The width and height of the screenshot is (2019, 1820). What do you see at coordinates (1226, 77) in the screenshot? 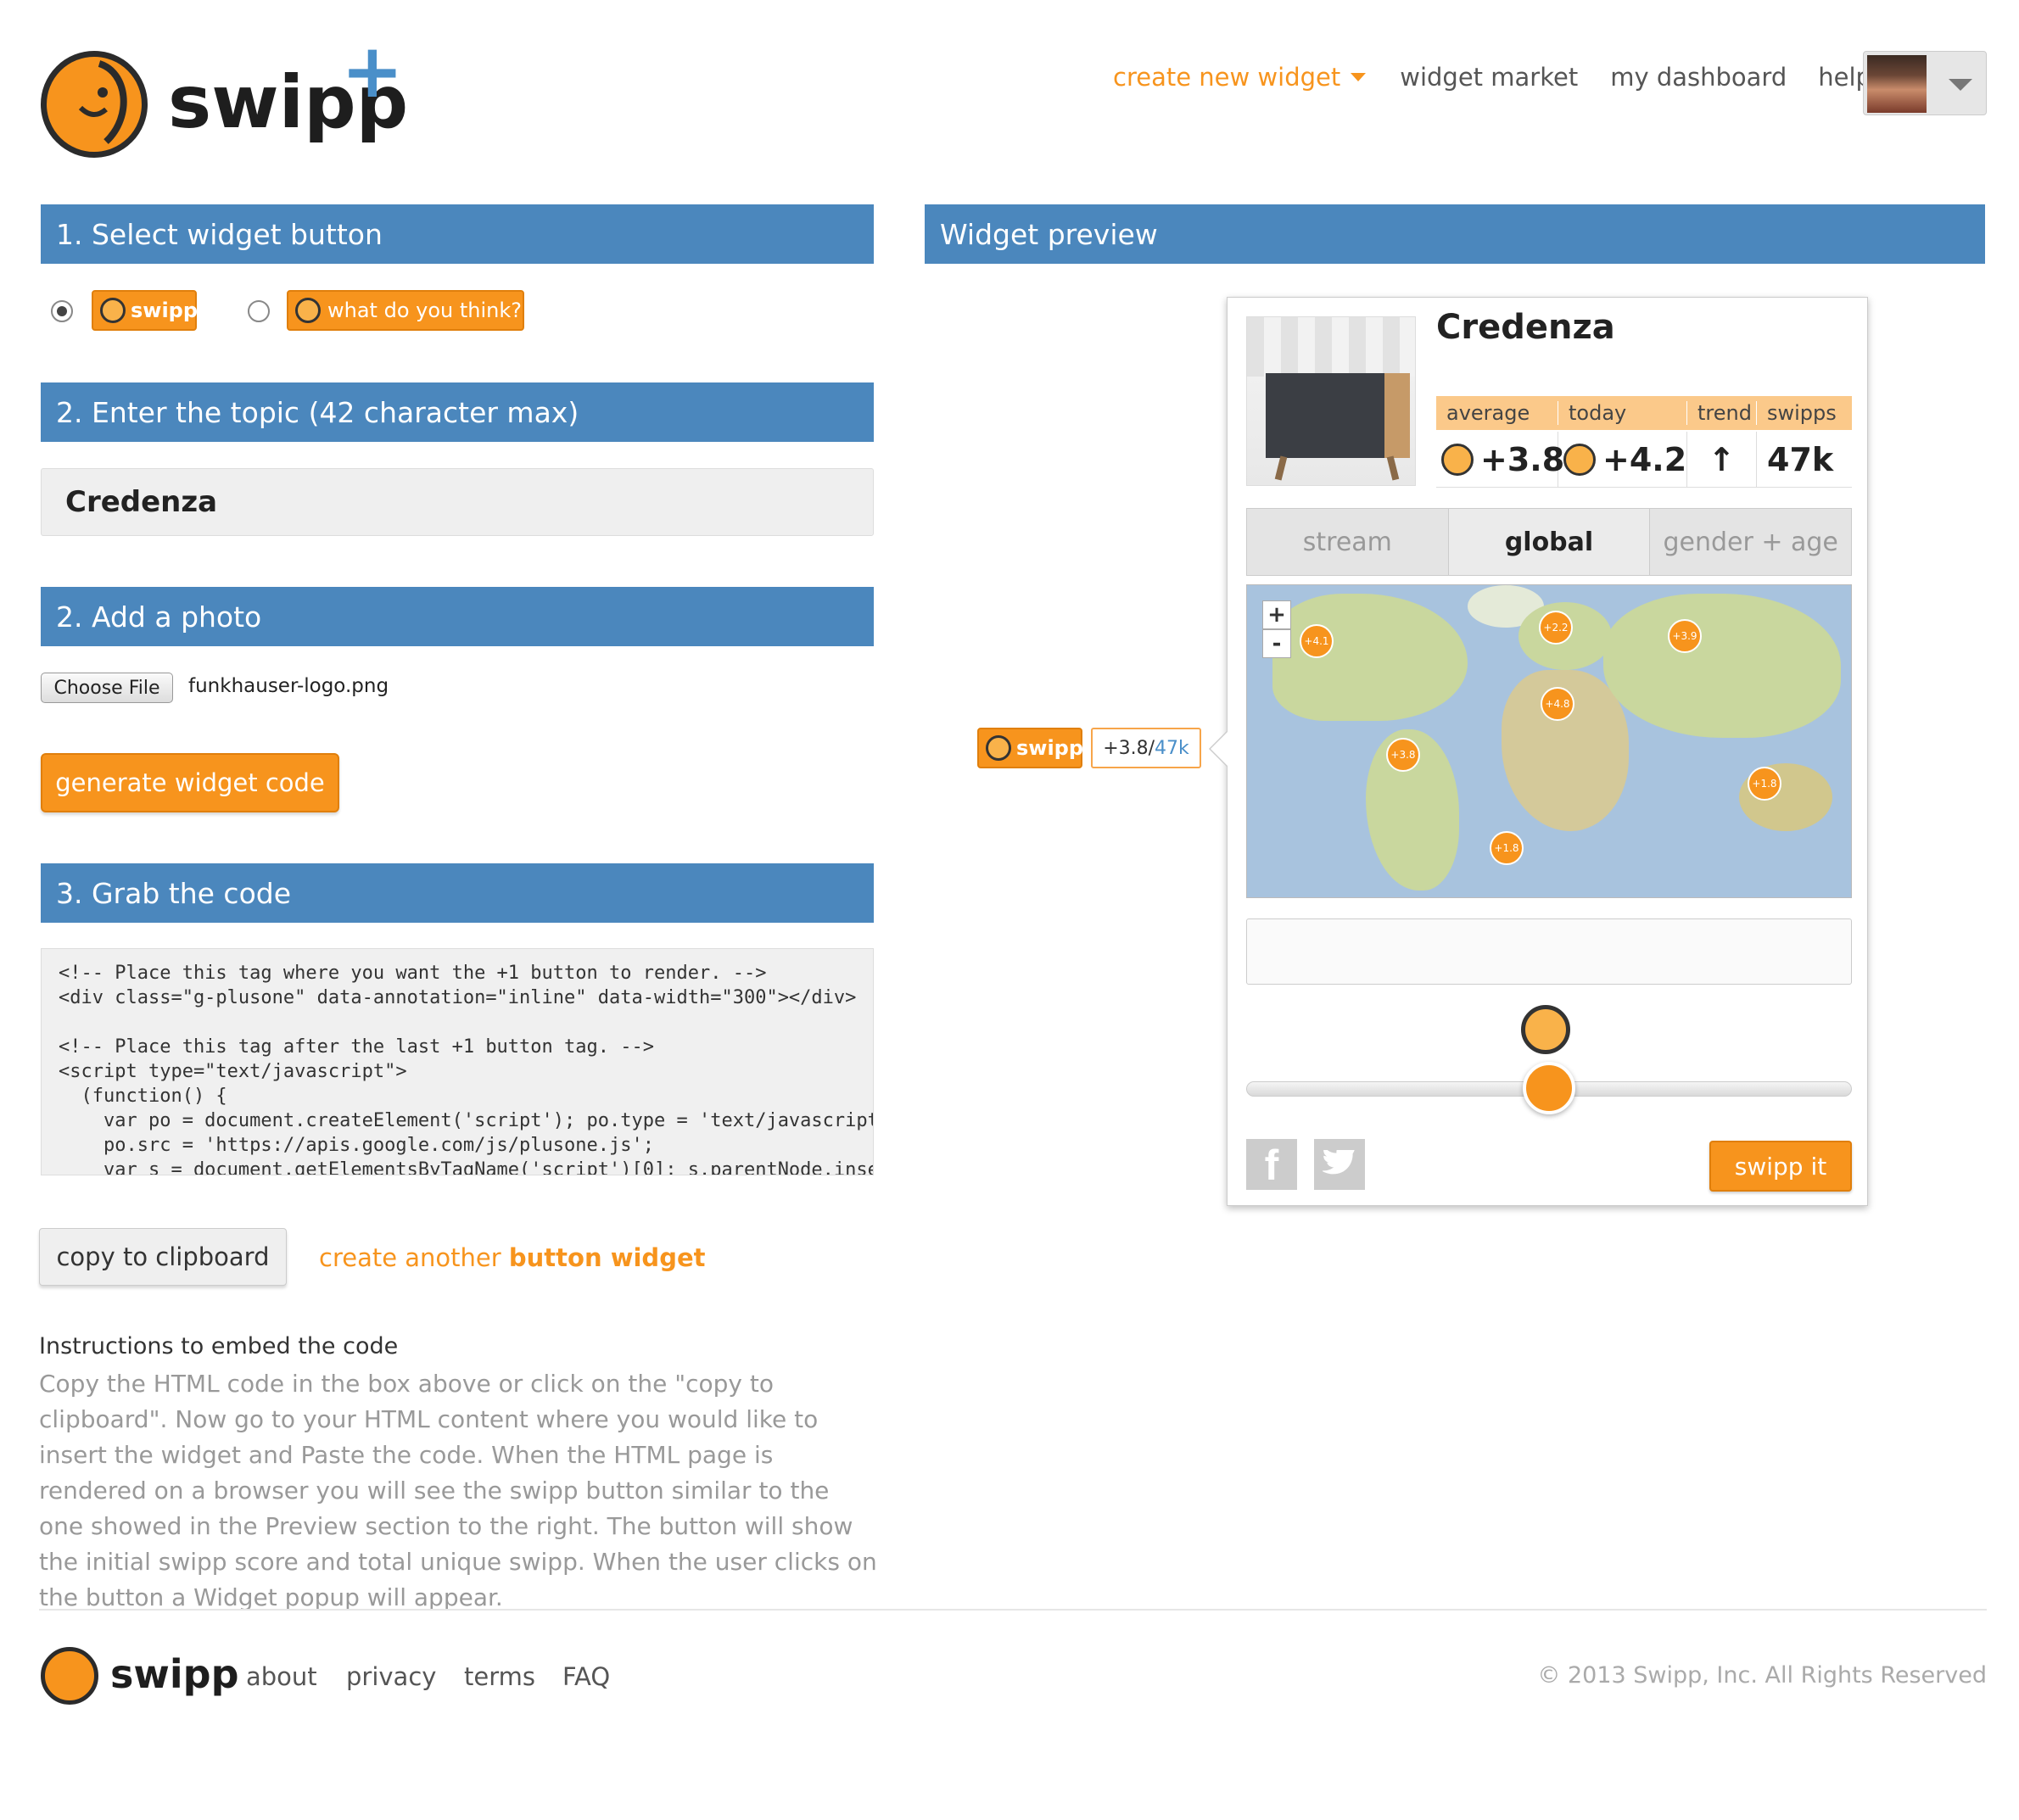
I see `nav-create-new-widget: create new widget` at bounding box center [1226, 77].